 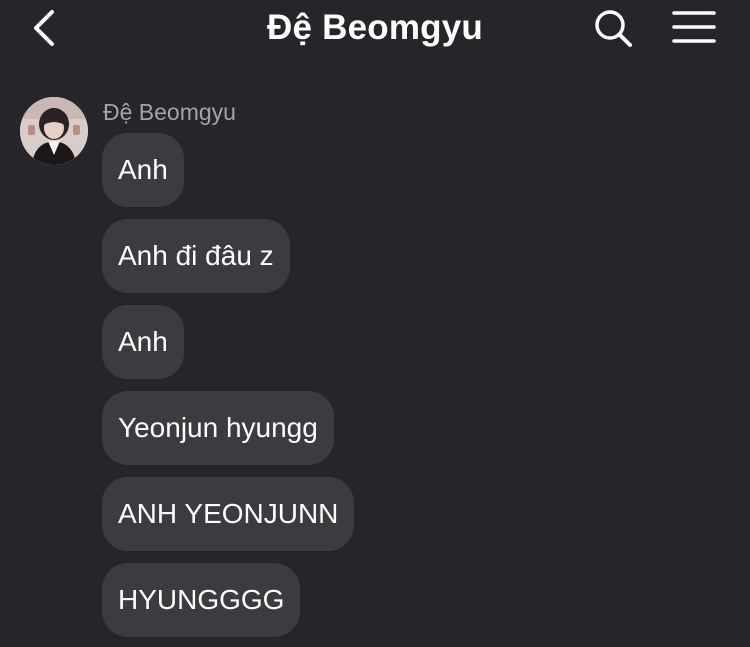 I want to click on chat-header: Đệ Beomgyu, so click(x=375, y=30).